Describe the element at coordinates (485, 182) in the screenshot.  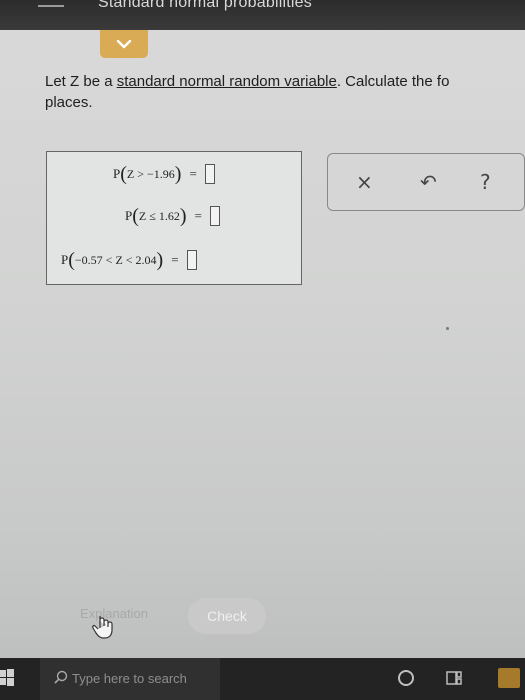
I see `help-button: ?` at that location.